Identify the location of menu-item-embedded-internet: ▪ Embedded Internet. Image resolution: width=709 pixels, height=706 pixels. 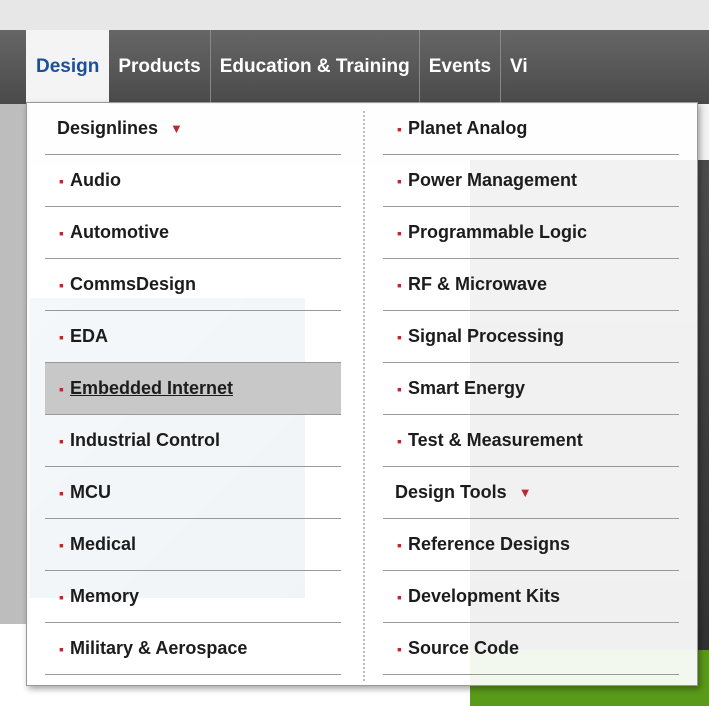
(193, 389).